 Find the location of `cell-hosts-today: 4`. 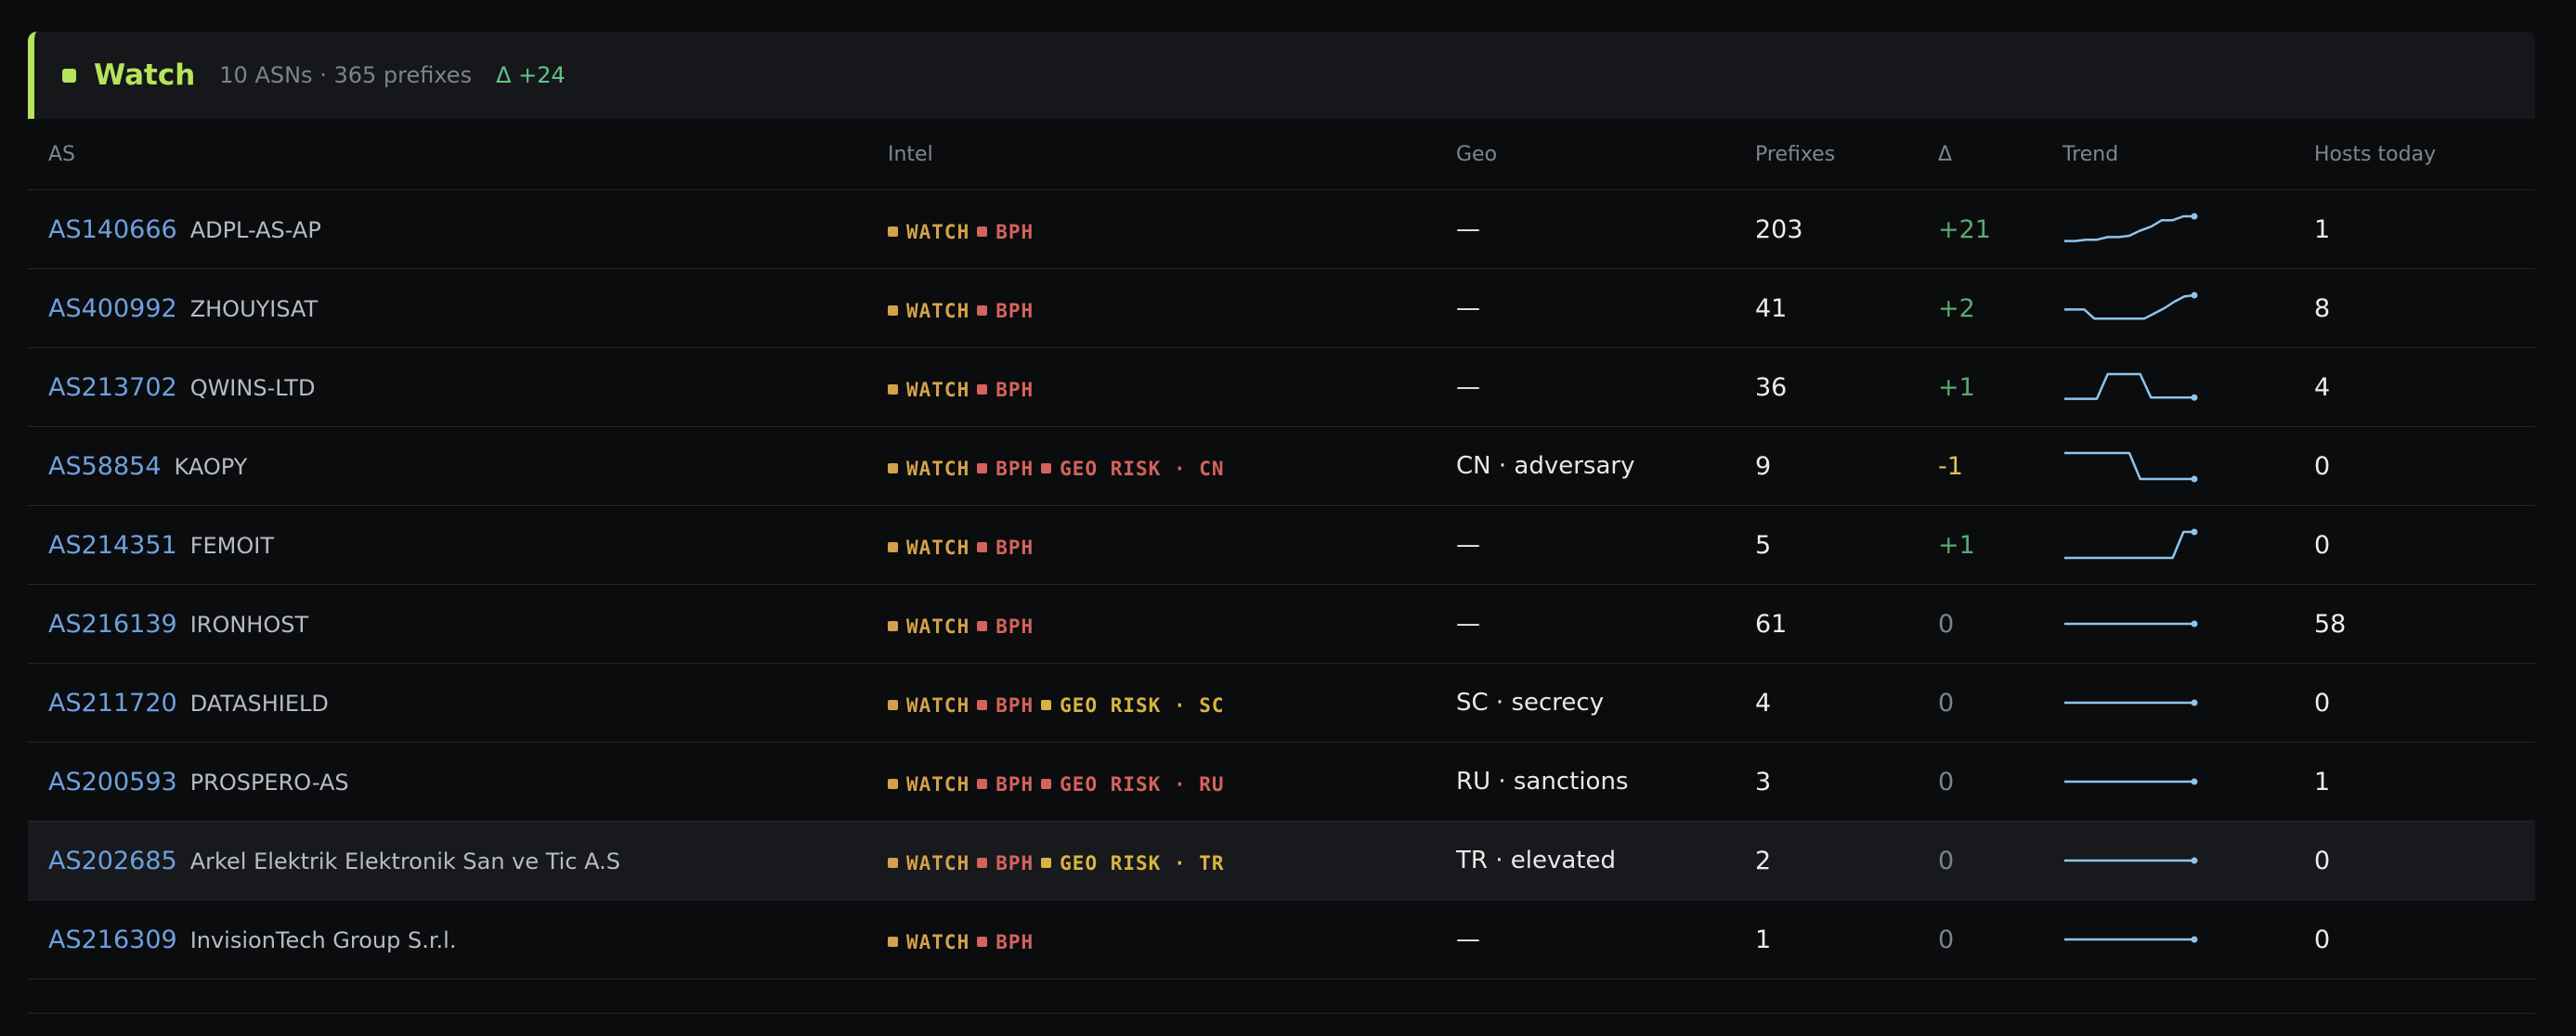

cell-hosts-today: 4 is located at coordinates (2322, 387).